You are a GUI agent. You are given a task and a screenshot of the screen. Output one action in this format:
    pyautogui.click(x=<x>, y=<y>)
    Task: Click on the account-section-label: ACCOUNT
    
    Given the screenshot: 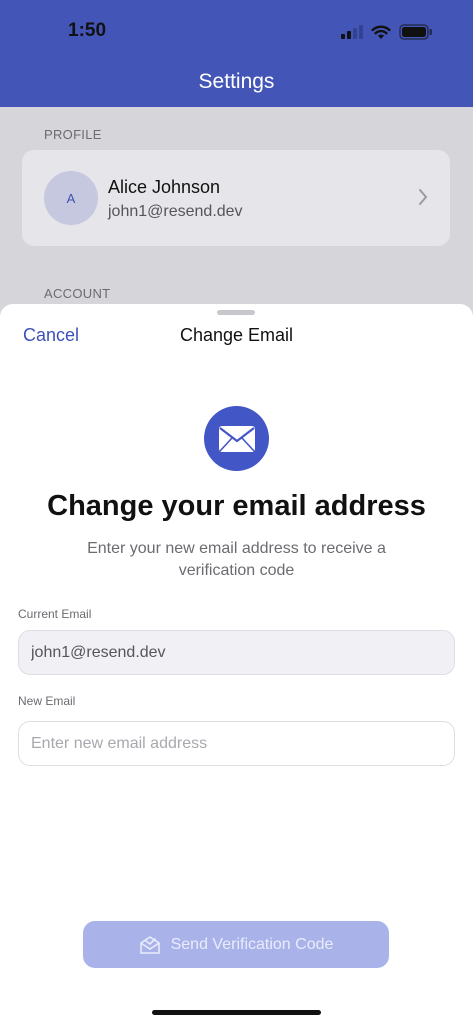 What is the action you would take?
    pyautogui.click(x=77, y=293)
    